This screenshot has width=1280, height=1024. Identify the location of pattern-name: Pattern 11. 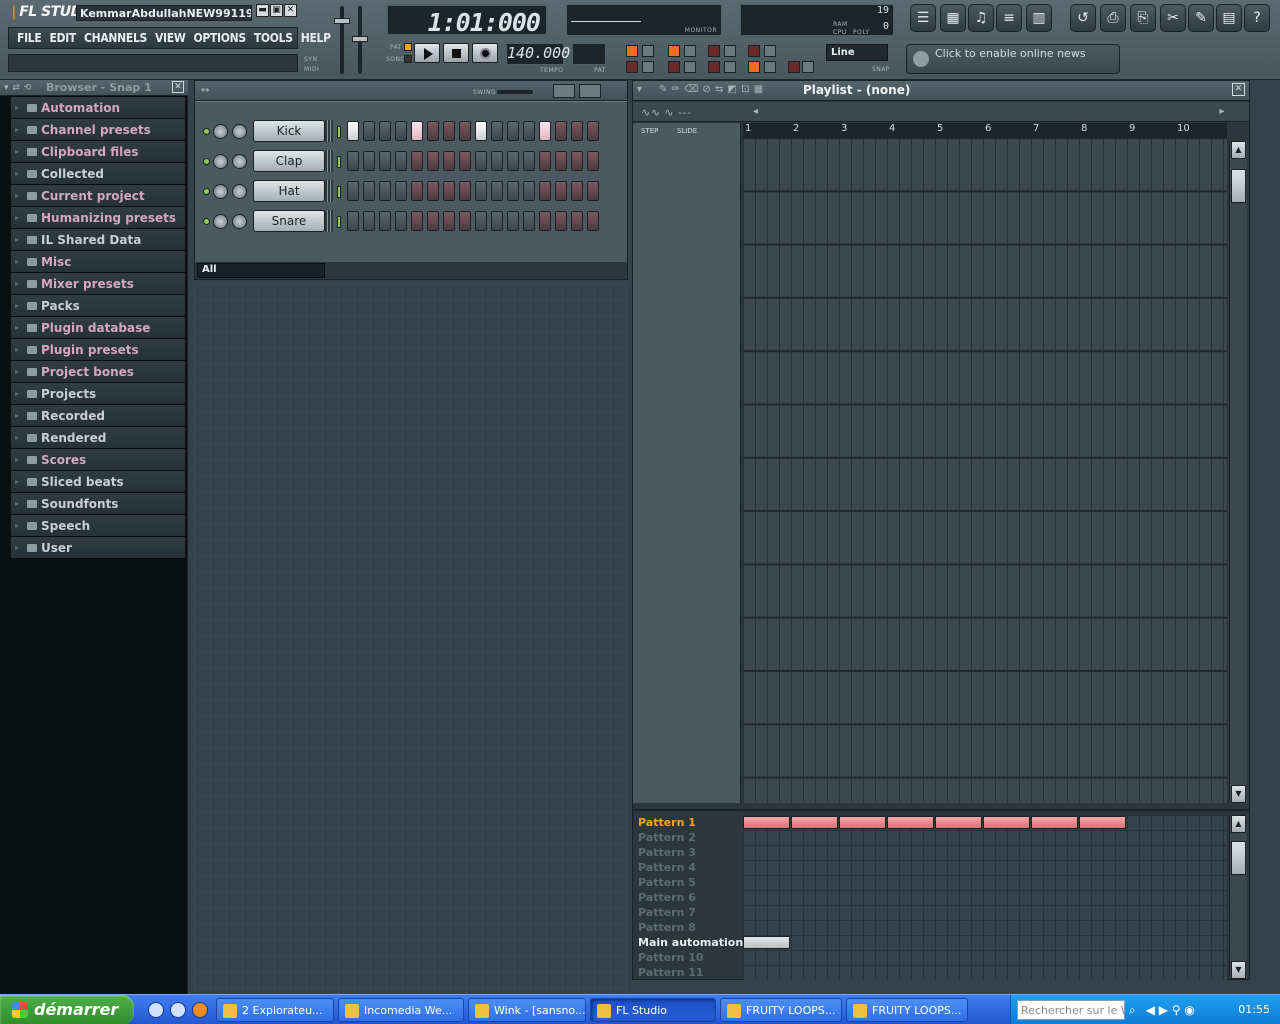
(685, 972).